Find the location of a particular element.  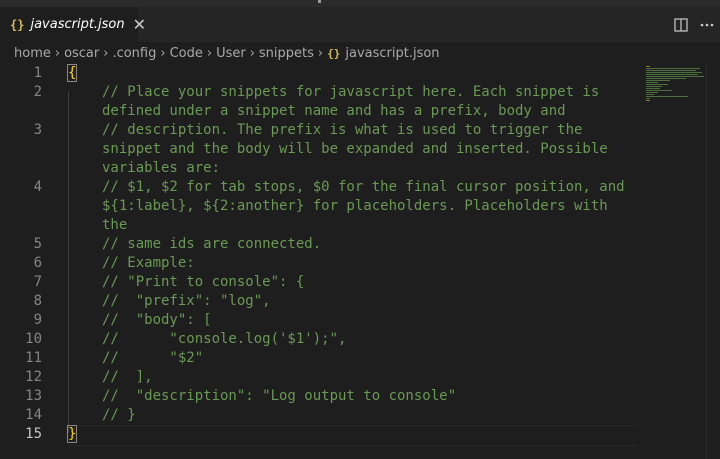

current-line-highlight is located at coordinates (353, 435).